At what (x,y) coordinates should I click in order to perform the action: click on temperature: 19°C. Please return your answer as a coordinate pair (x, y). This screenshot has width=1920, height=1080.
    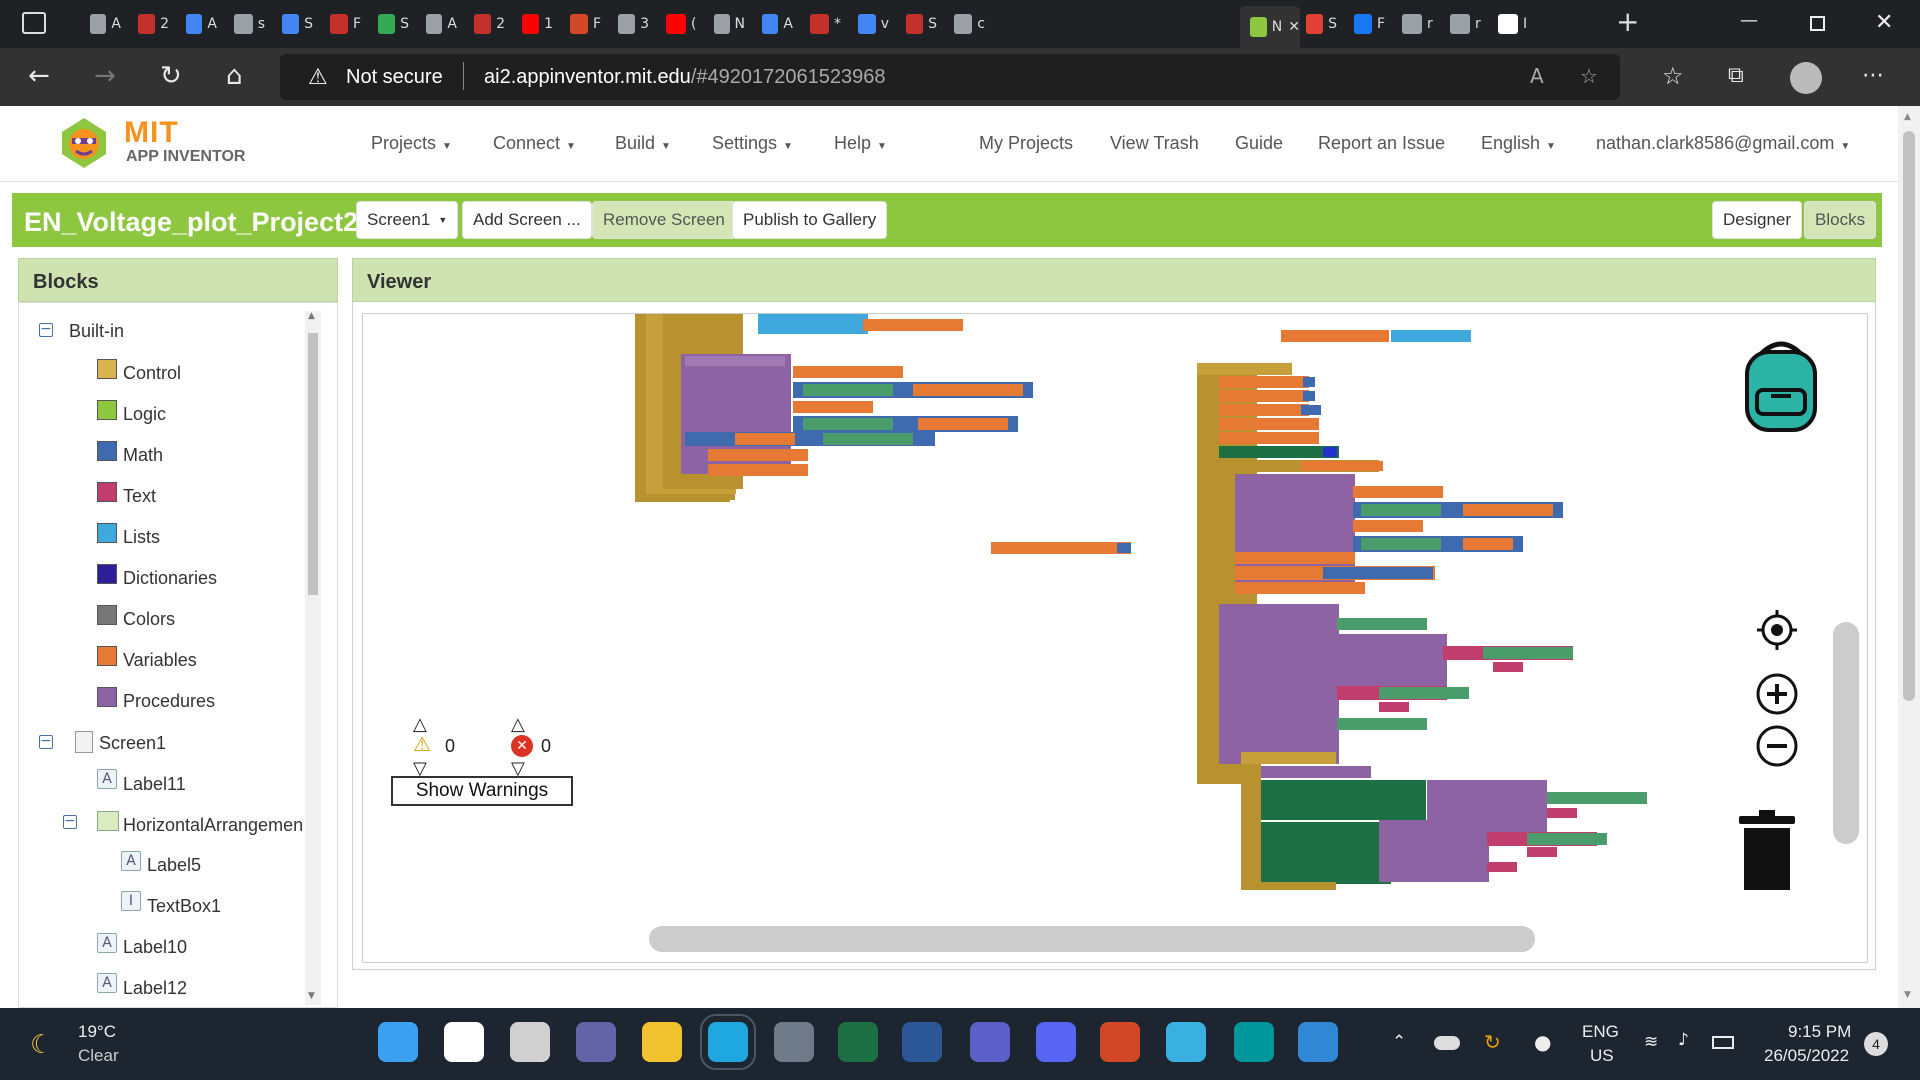
    Looking at the image, I should click on (97, 1032).